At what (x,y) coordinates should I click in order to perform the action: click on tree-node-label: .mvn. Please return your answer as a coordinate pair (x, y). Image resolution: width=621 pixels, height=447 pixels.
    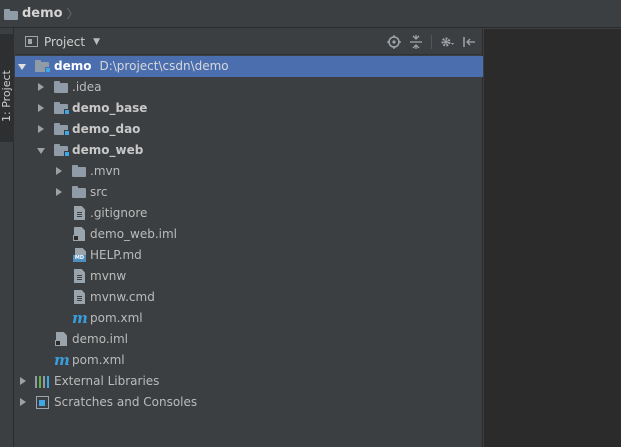
    Looking at the image, I should click on (105, 171).